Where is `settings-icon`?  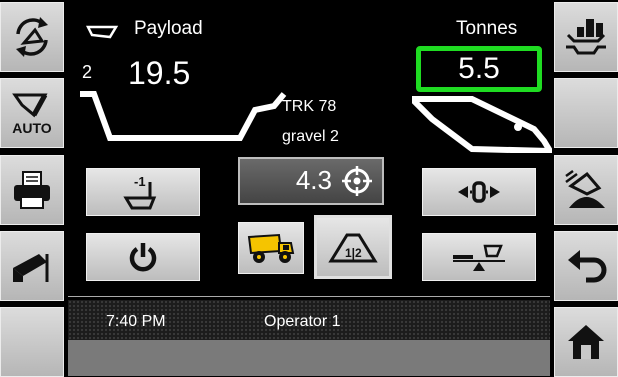
settings-icon is located at coordinates (586, 37).